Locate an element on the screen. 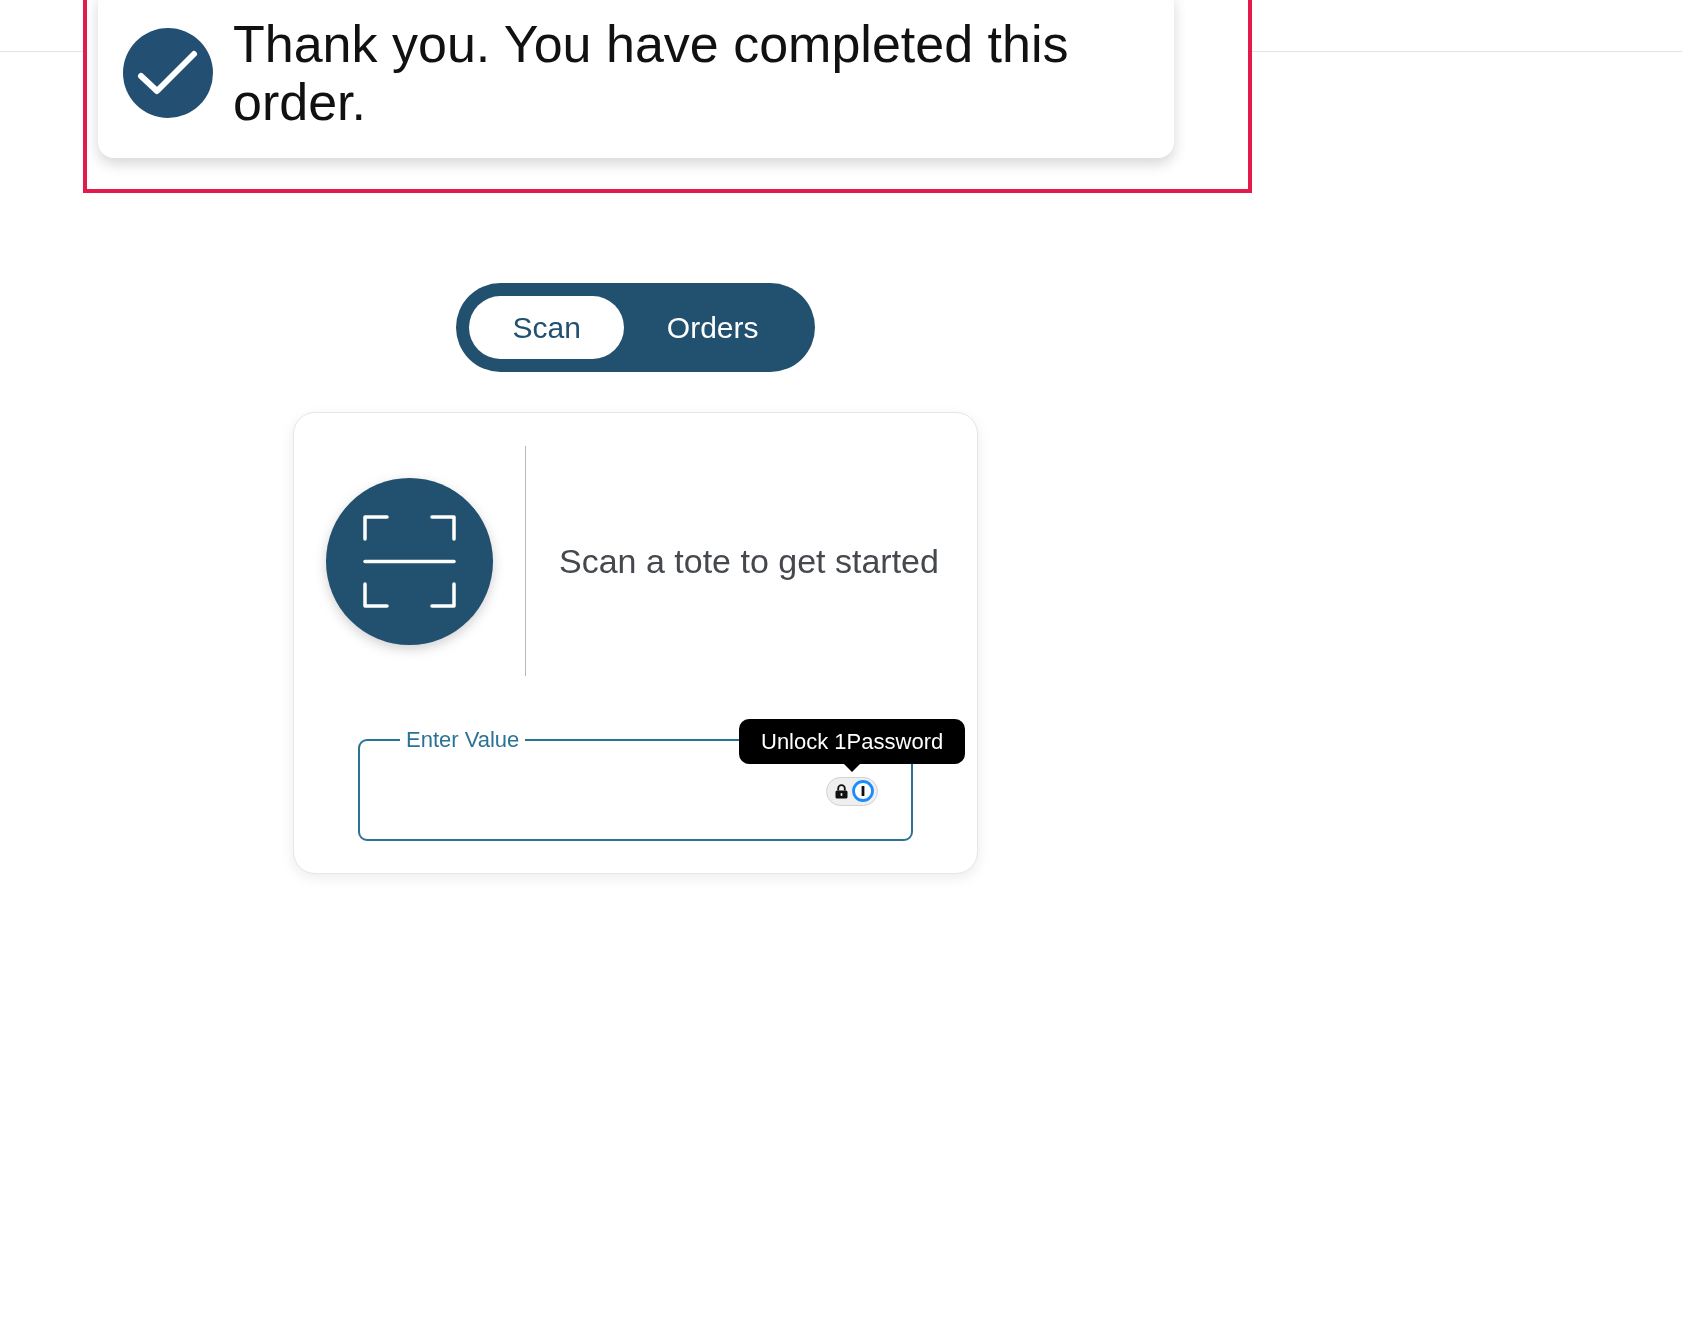 This screenshot has width=1682, height=1338. toast-message: Thank you. You have completed this order. is located at coordinates (651, 73).